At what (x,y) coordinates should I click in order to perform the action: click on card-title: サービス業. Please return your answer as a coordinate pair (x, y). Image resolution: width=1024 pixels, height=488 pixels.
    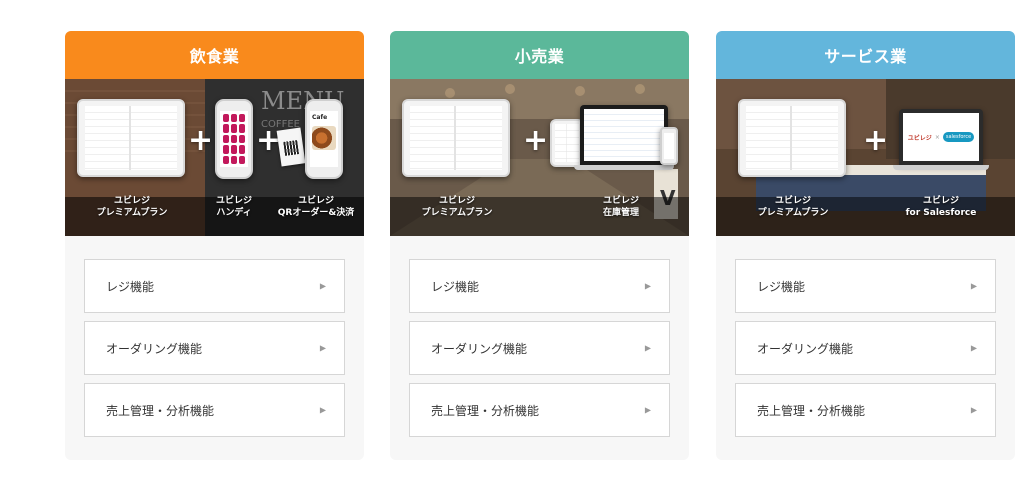
    Looking at the image, I should click on (865, 56).